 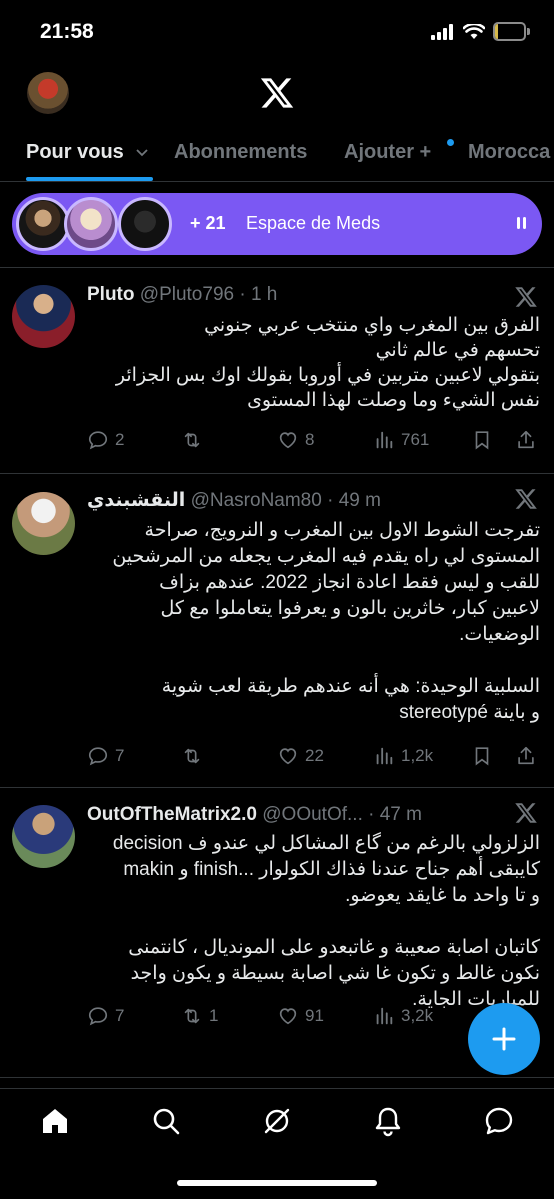 What do you see at coordinates (43, 224) in the screenshot?
I see `space-host-avatar` at bounding box center [43, 224].